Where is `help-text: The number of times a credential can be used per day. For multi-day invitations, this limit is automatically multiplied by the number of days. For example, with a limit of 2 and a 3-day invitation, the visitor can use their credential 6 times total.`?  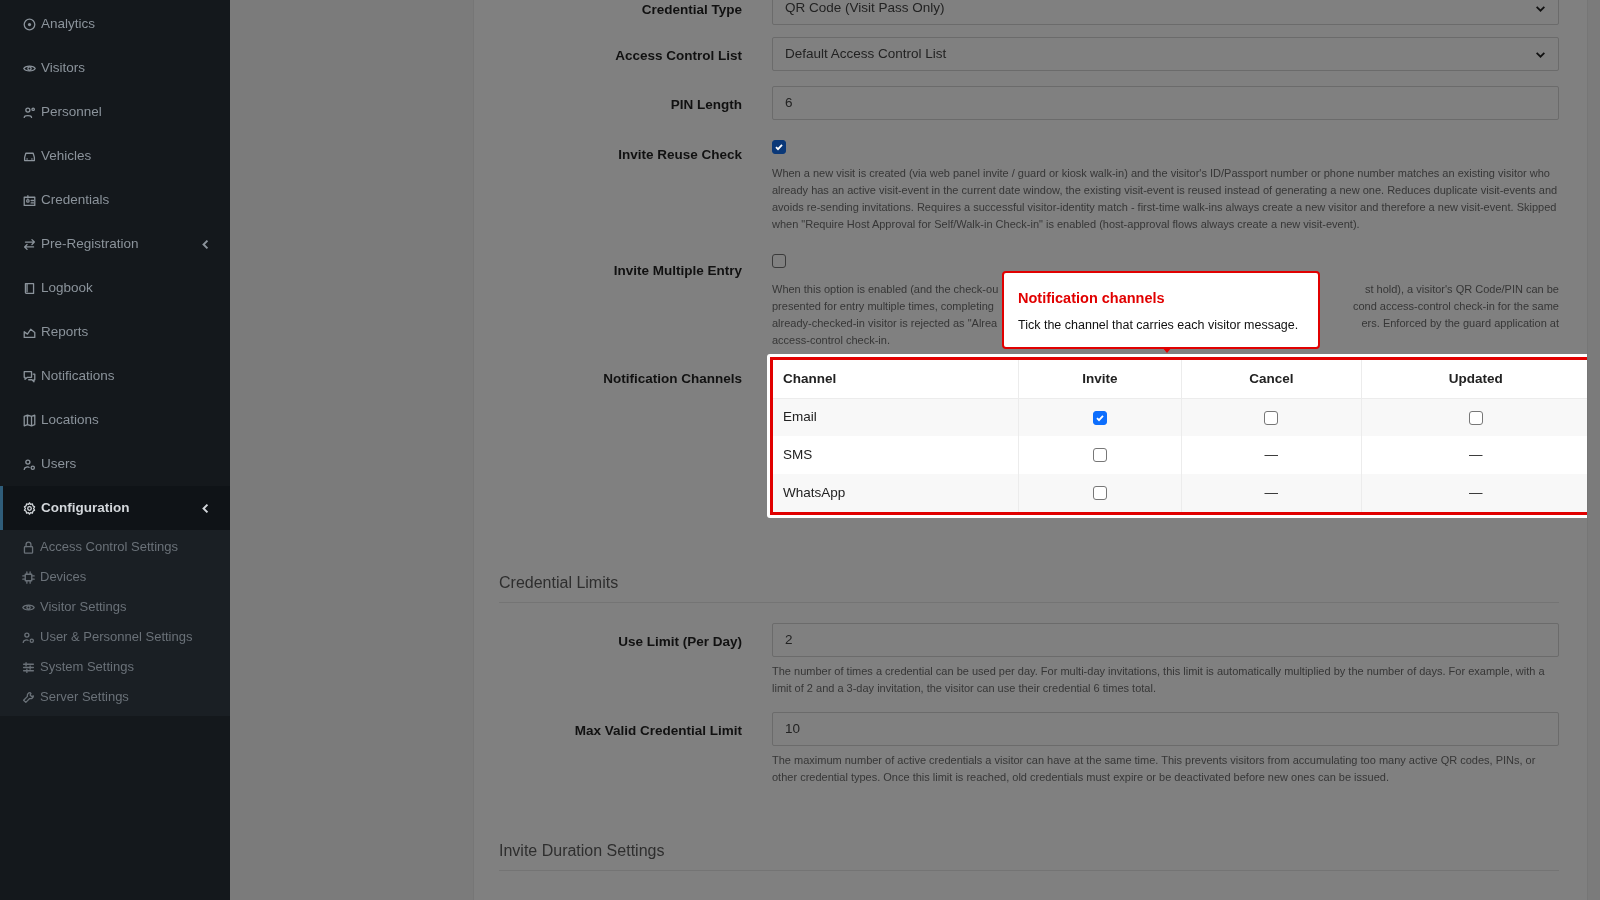
help-text: The number of times a credential can be used per day. For multi-day invitations, this limit is automatically multiplied by the number of days. For example, with a limit of 2 and a 3-day invitation, the visitor can use their credential 6 times total. is located at coordinates (1159, 680).